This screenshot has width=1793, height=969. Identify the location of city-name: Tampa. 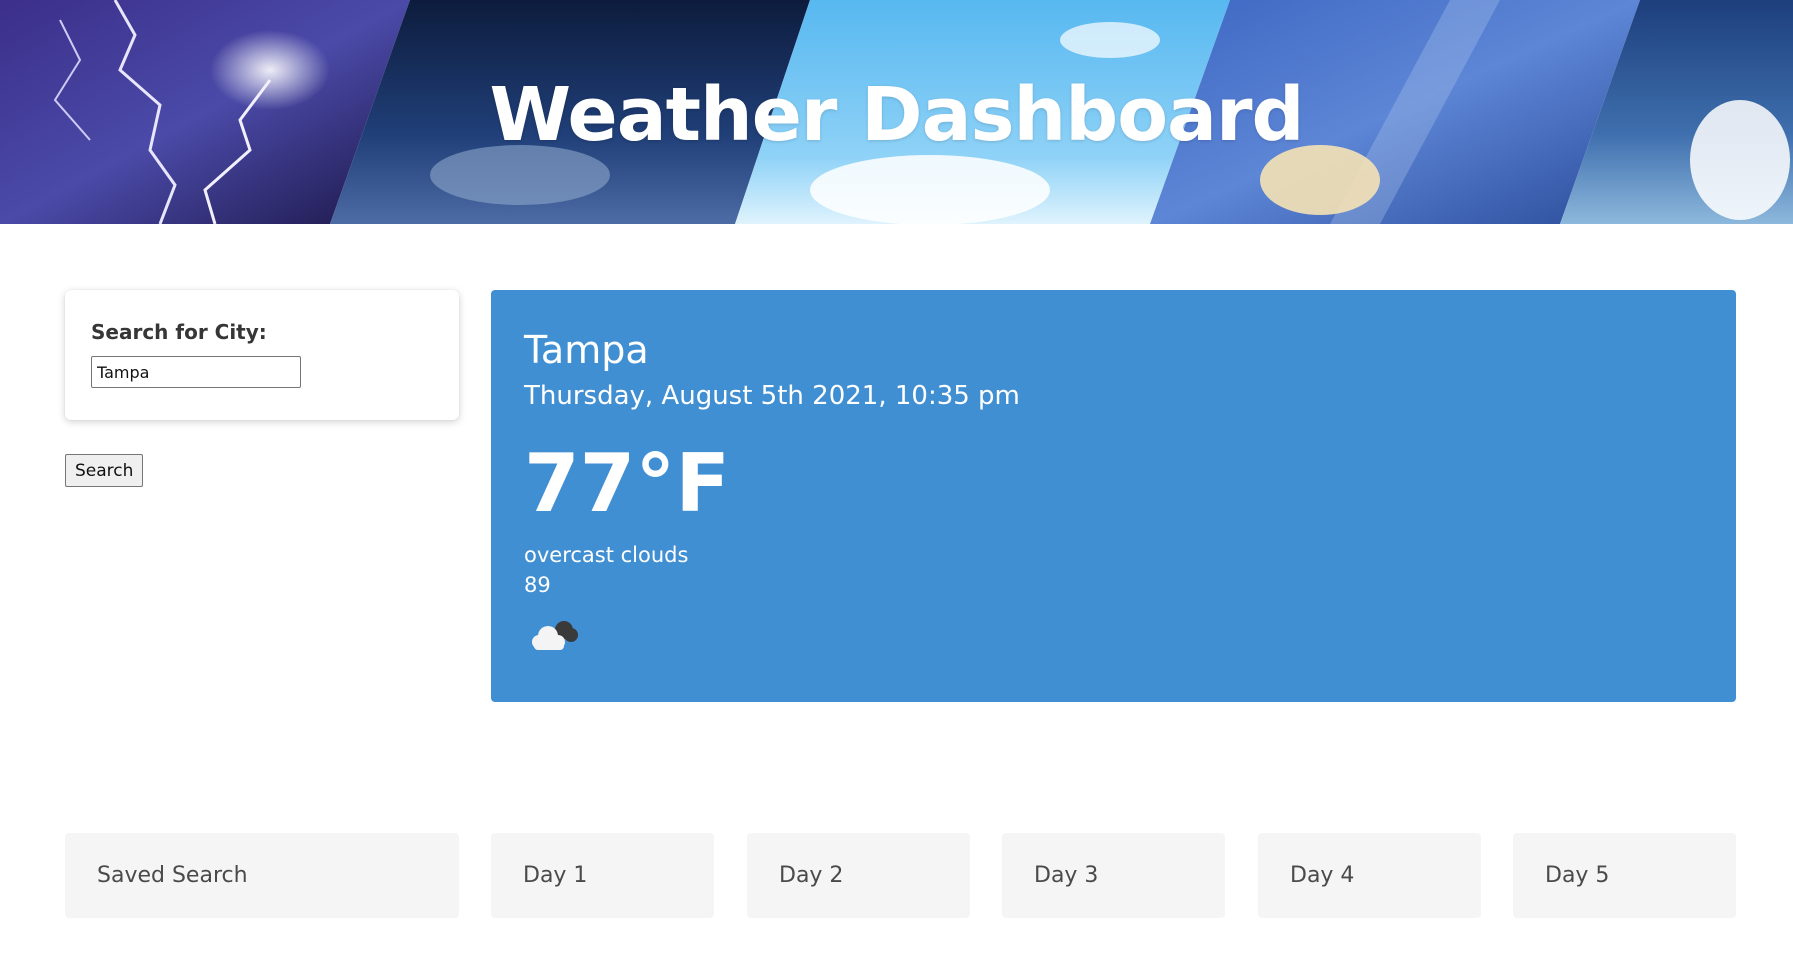
(586, 350).